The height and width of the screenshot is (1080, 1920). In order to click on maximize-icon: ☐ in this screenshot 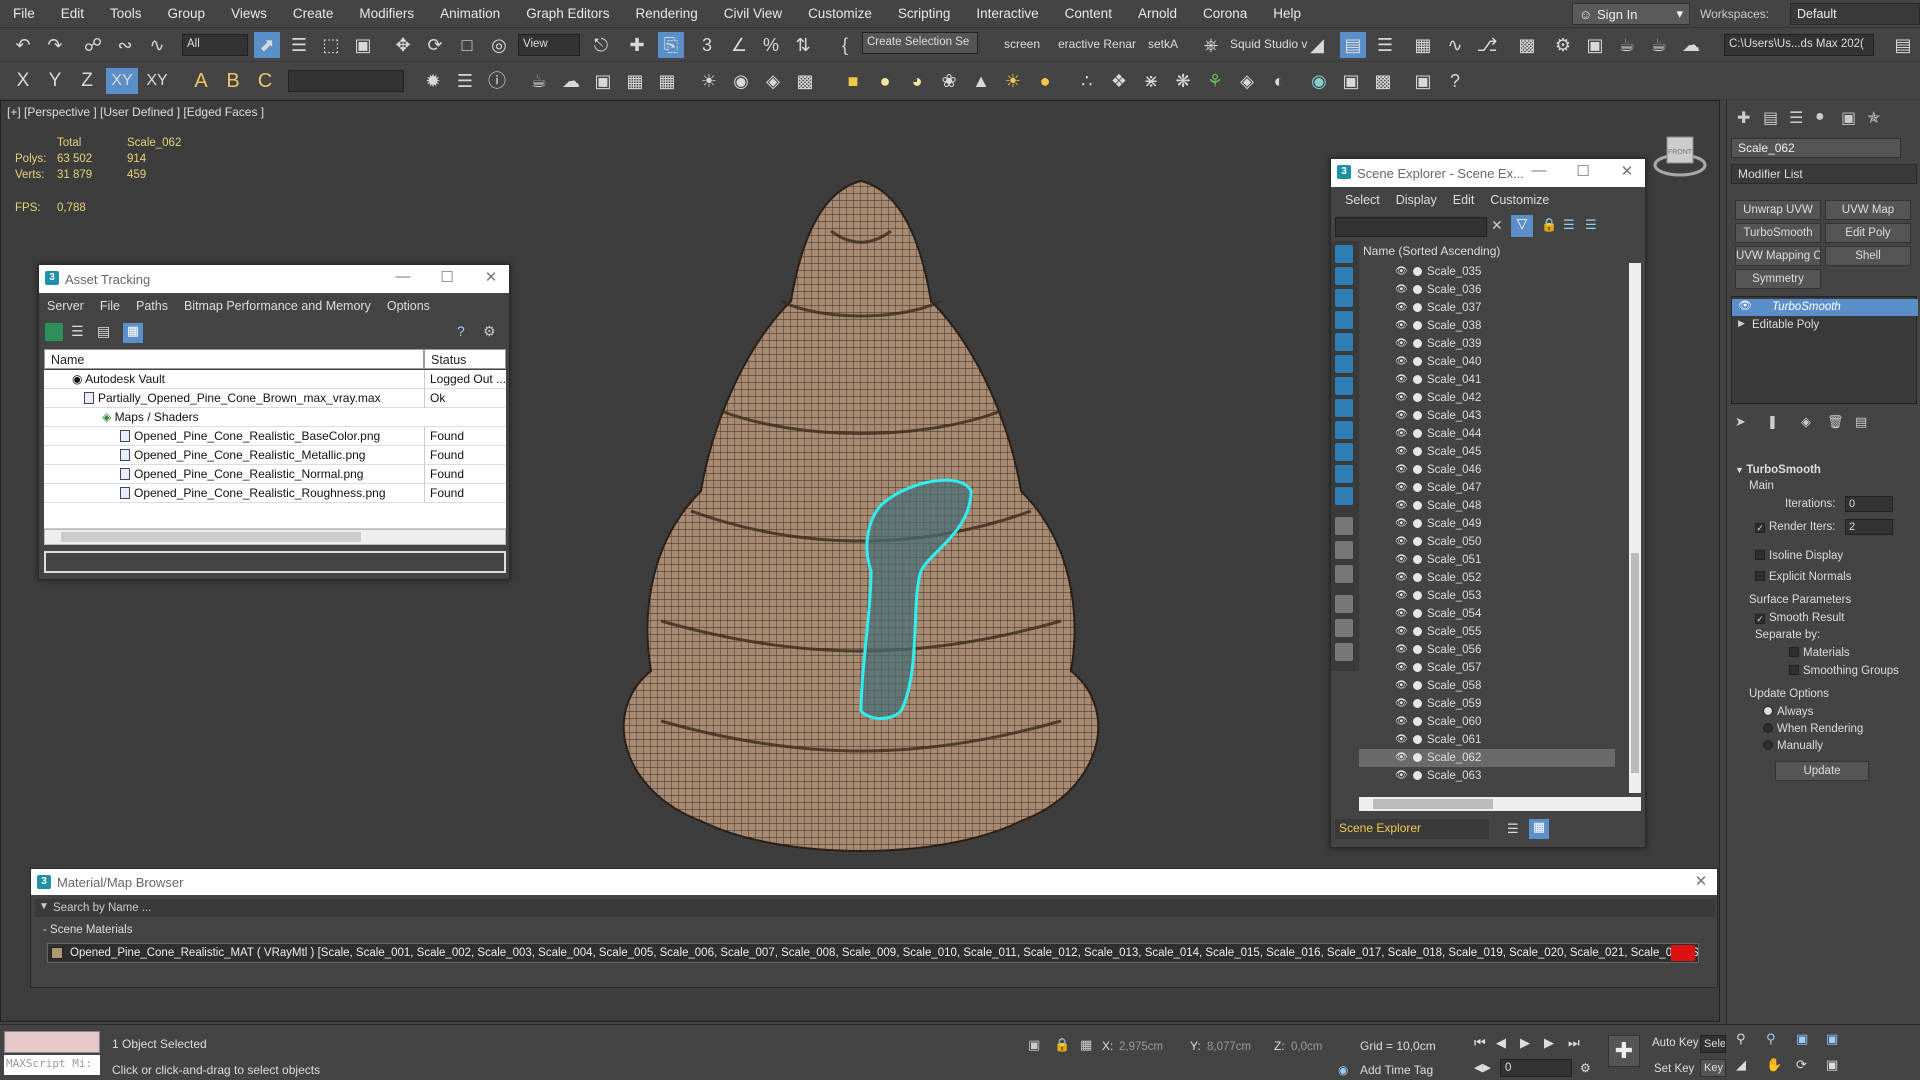, I will do `click(447, 277)`.